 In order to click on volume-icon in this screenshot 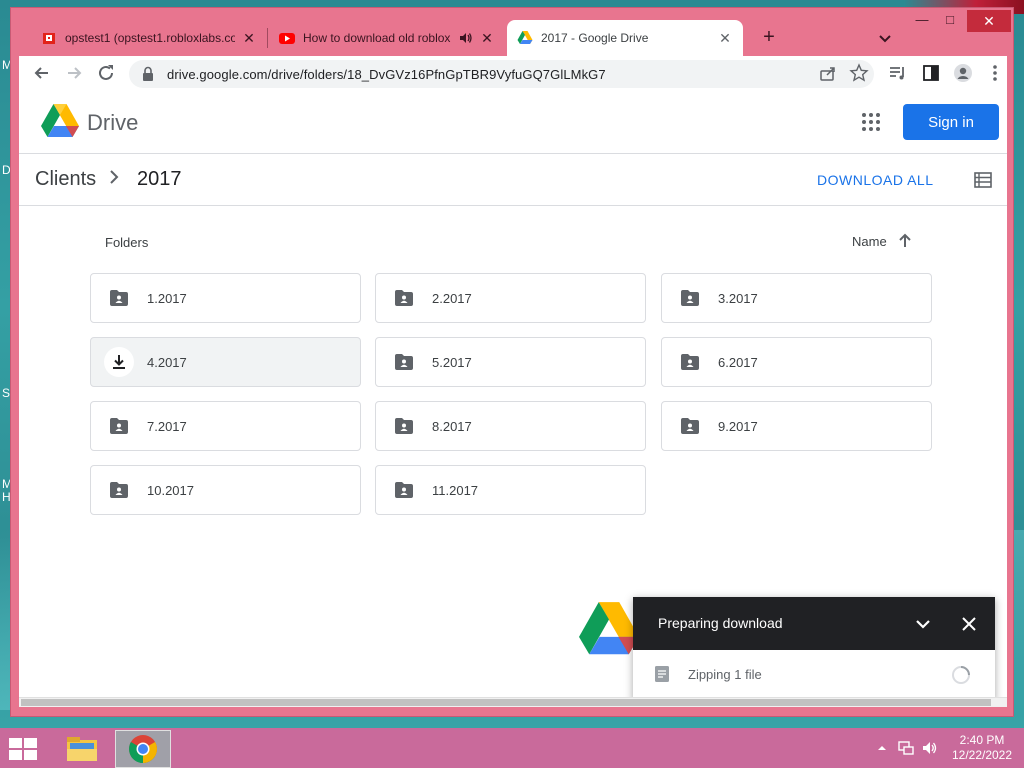, I will do `click(930, 748)`.